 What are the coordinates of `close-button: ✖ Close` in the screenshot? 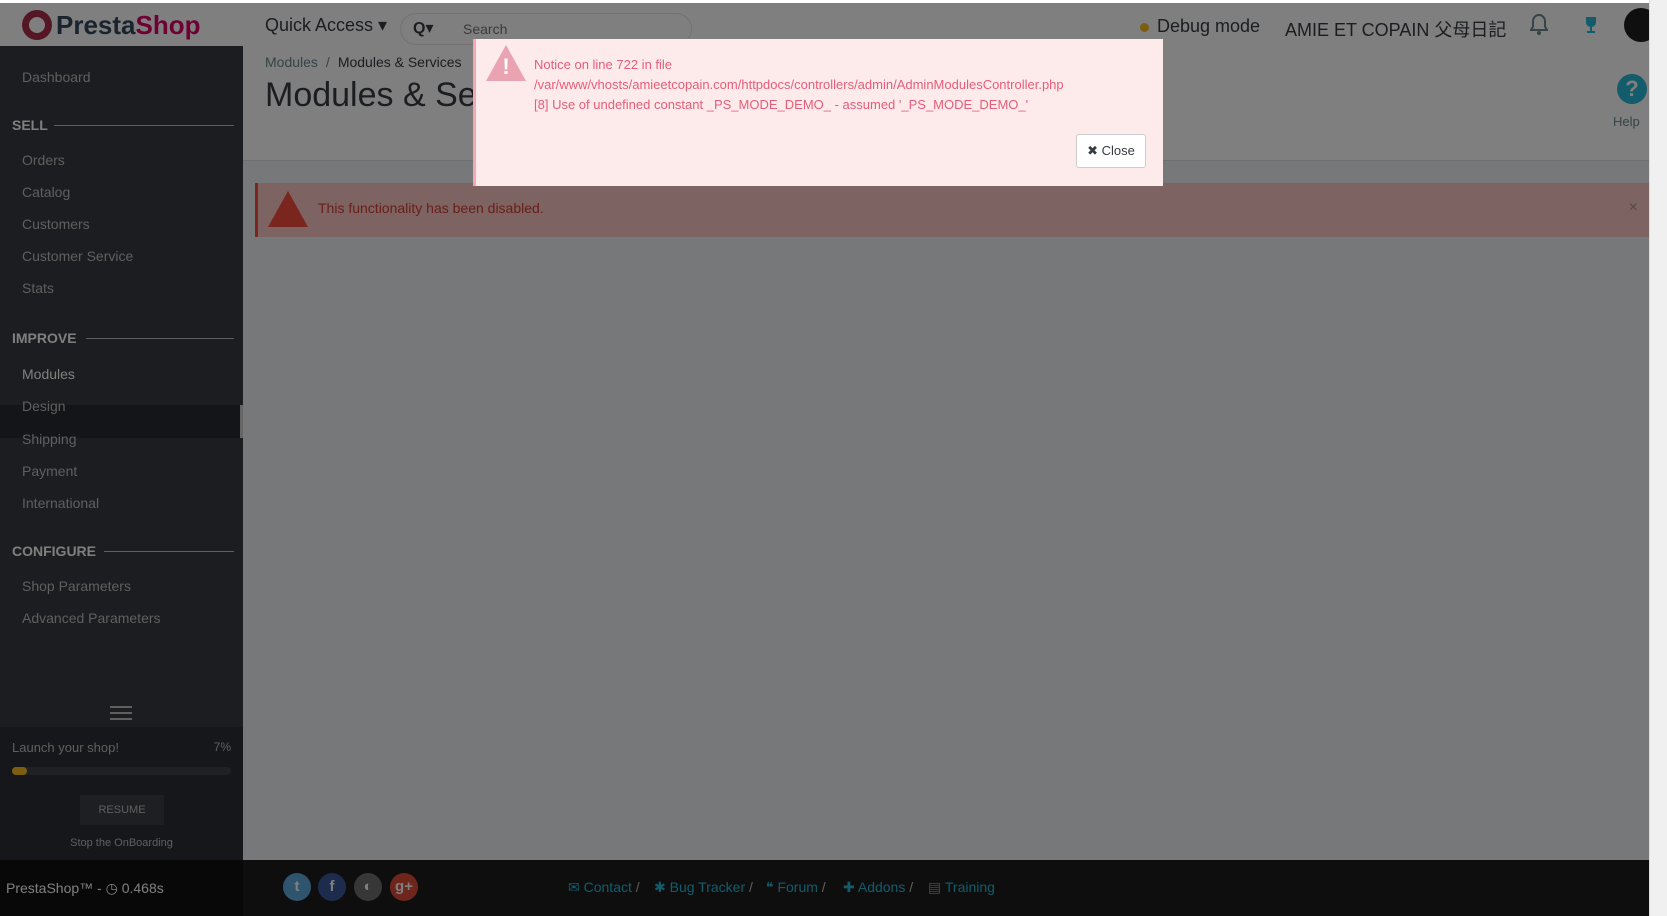 It's located at (1111, 151).